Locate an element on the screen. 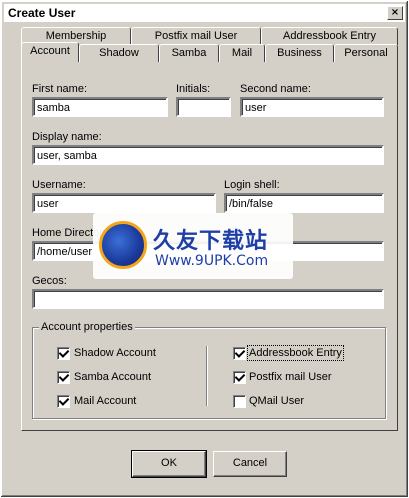 The width and height of the screenshot is (409, 498). globe-logo-icon is located at coordinates (123, 245).